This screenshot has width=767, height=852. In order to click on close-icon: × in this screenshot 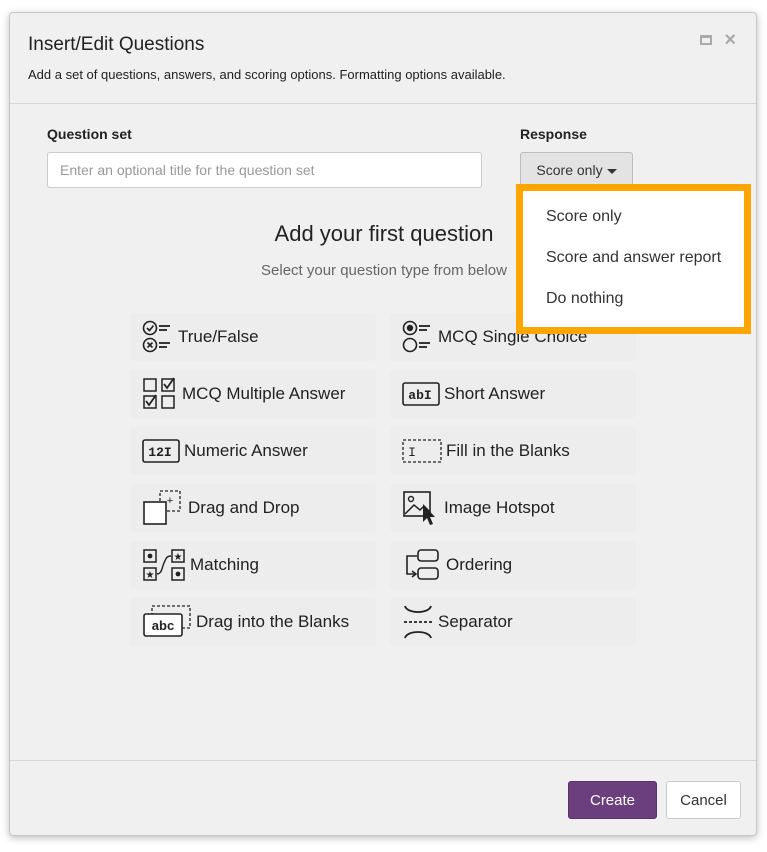, I will do `click(730, 40)`.